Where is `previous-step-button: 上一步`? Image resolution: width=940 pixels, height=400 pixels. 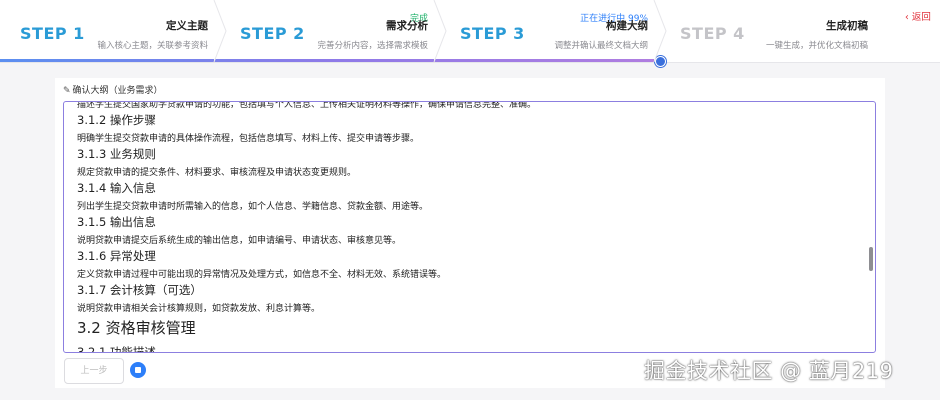 previous-step-button: 上一步 is located at coordinates (94, 371).